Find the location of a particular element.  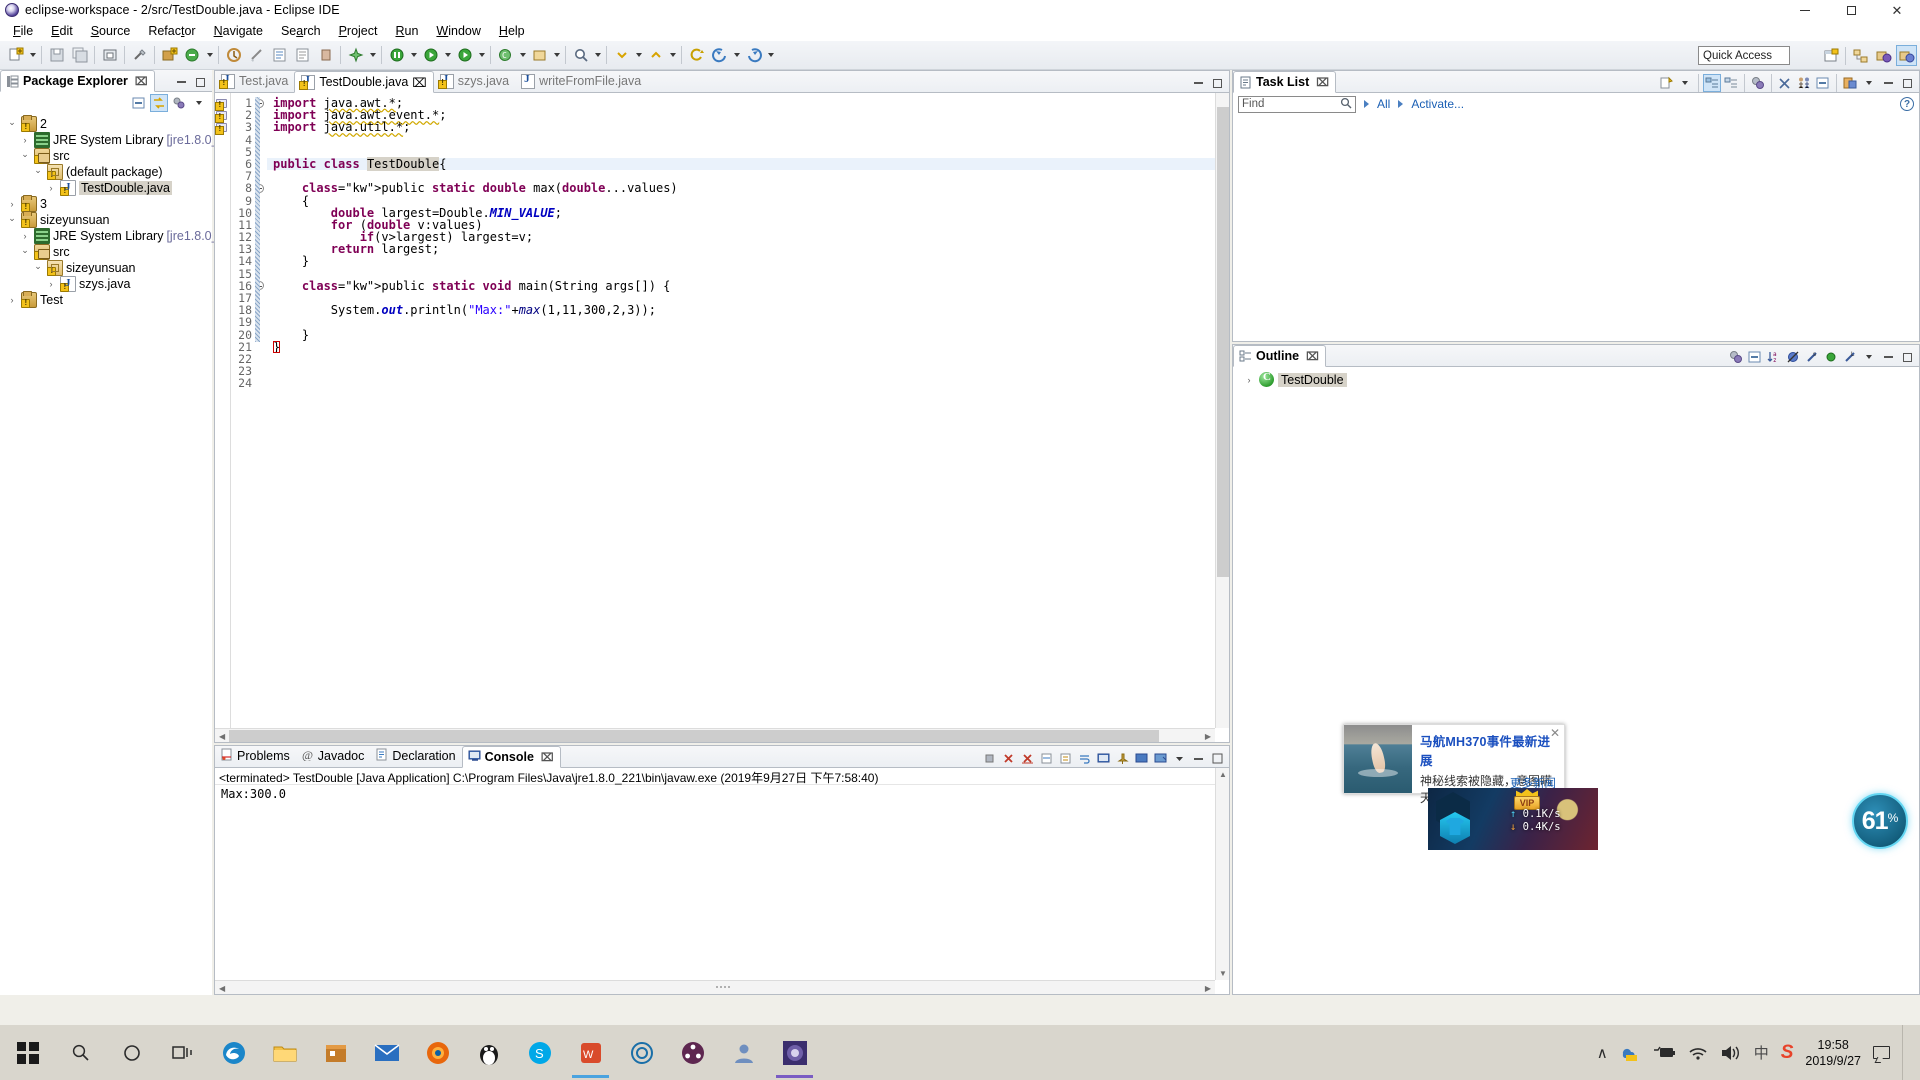

bottom-tab-problems: Problems is located at coordinates (255, 756).